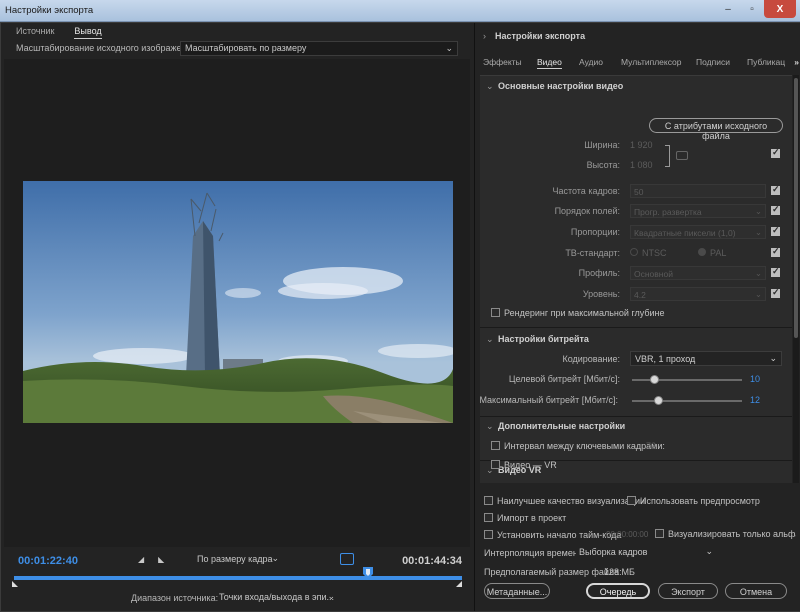  What do you see at coordinates (59, 32) in the screenshot?
I see `preview-tabs: Источник Вывод` at bounding box center [59, 32].